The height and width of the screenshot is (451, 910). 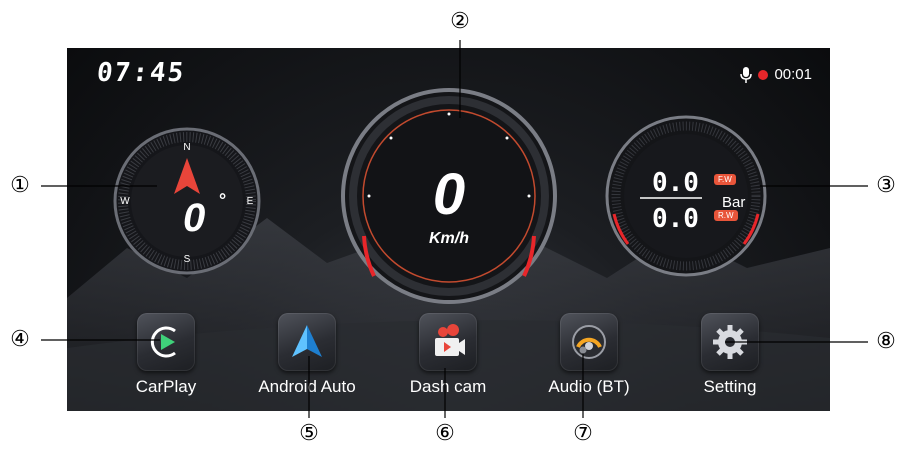 What do you see at coordinates (886, 341) in the screenshot?
I see `callout-8: ⑧` at bounding box center [886, 341].